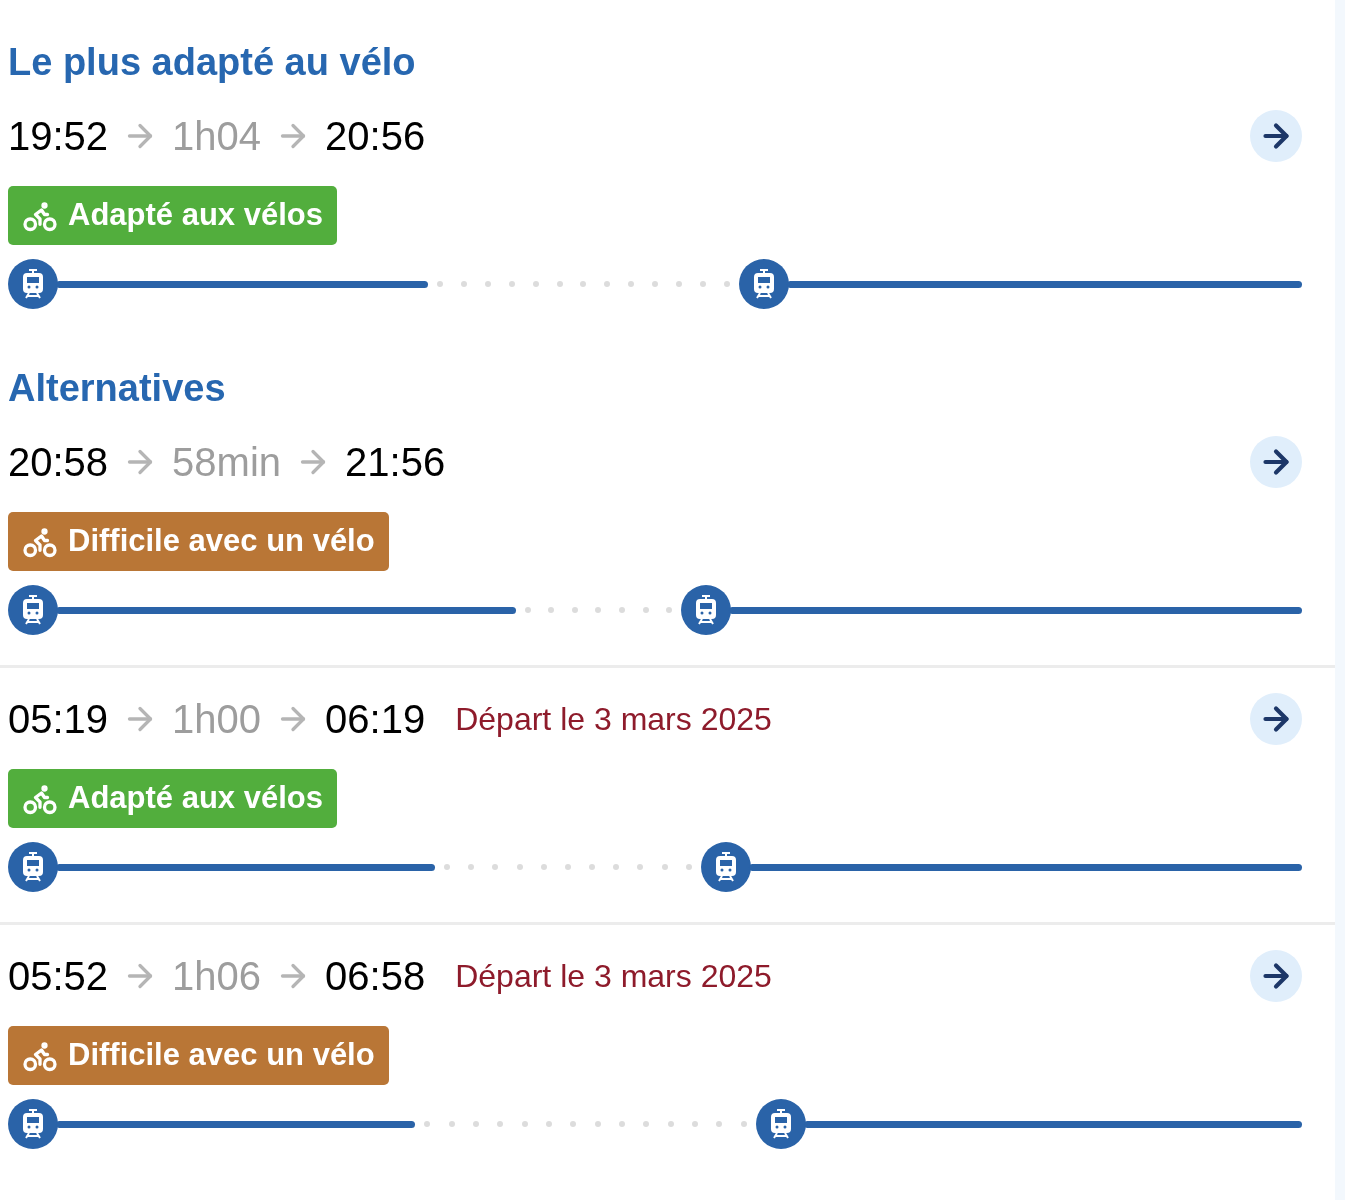 This screenshot has width=1345, height=1200. What do you see at coordinates (217, 719) in the screenshot?
I see `duration: 1h00` at bounding box center [217, 719].